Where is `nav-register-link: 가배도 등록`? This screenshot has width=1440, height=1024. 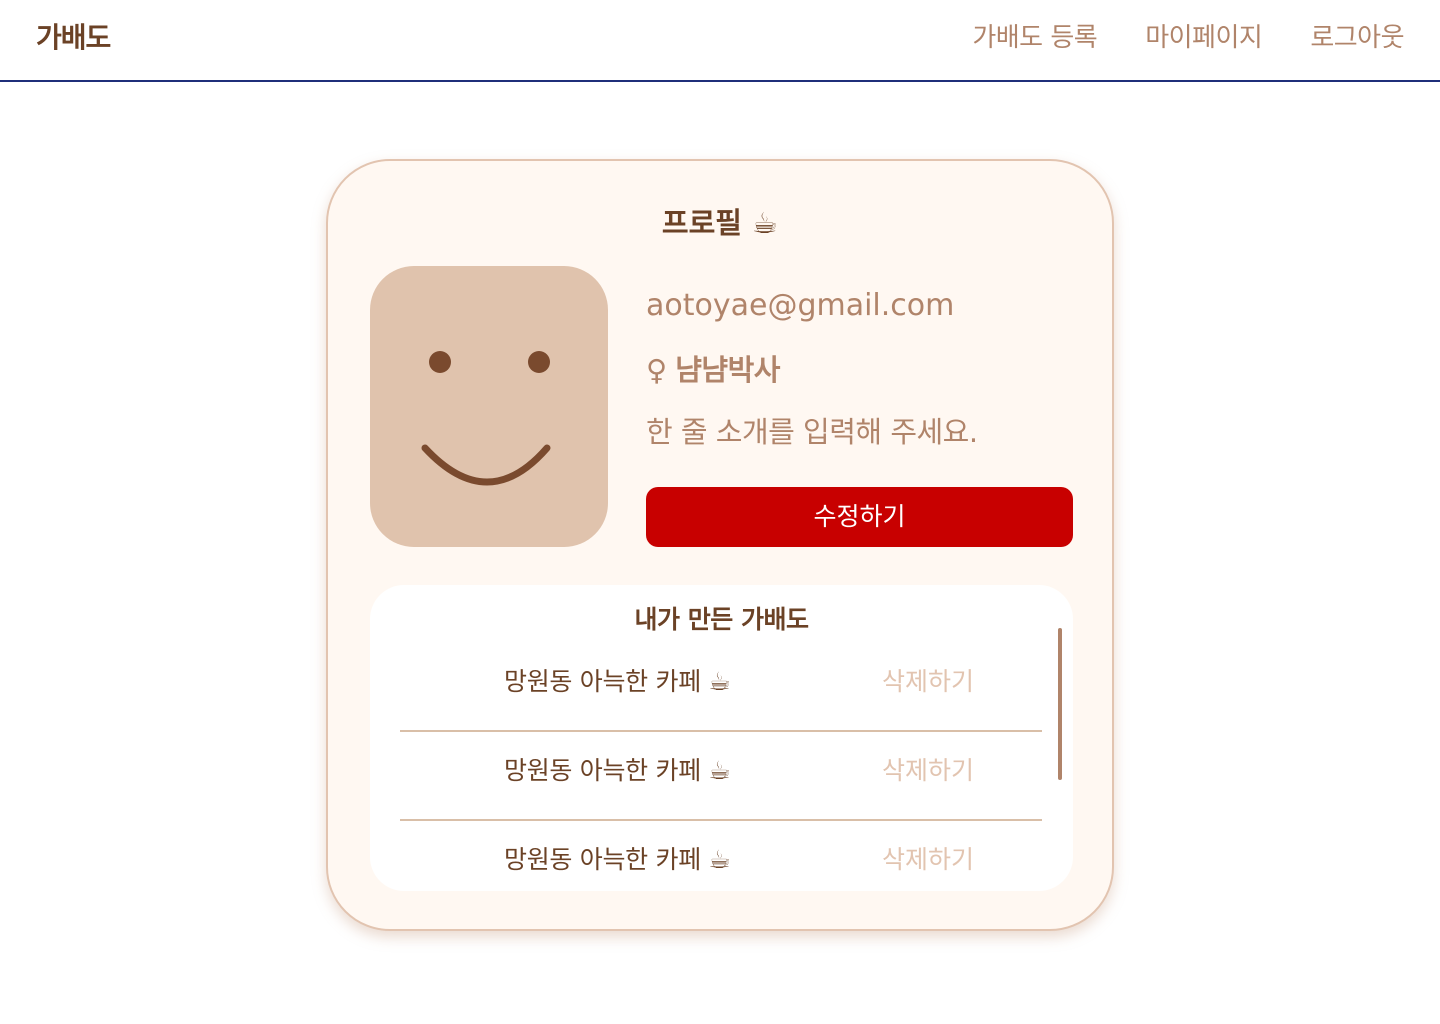
nav-register-link: 가배도 등록 is located at coordinates (1034, 38).